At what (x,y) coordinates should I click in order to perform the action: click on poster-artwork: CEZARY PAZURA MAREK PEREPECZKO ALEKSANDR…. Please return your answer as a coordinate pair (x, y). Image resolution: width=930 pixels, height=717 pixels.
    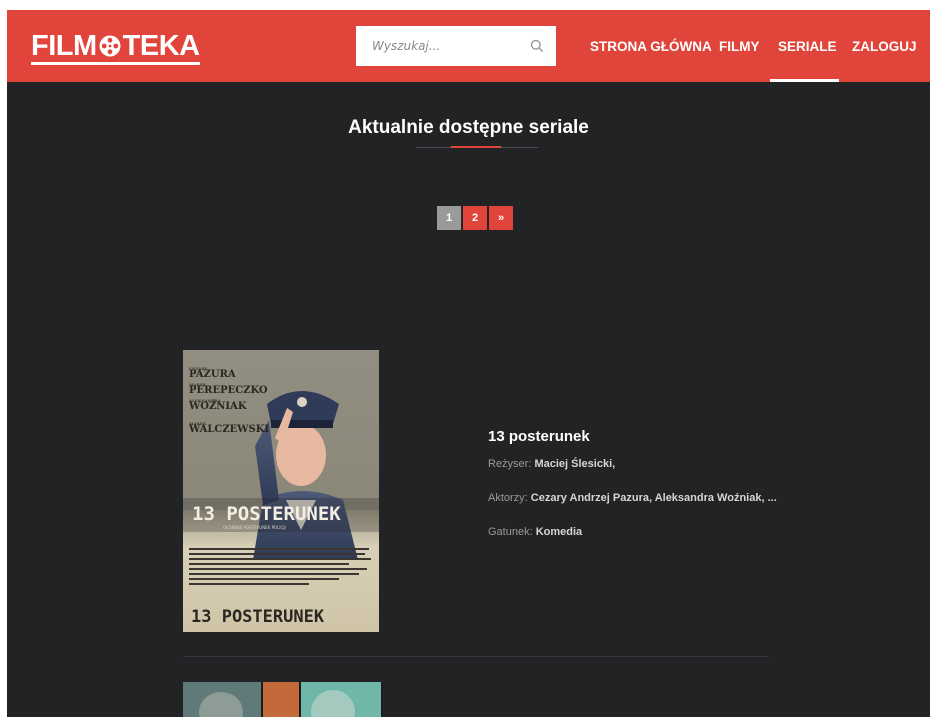
    Looking at the image, I should click on (281, 491).